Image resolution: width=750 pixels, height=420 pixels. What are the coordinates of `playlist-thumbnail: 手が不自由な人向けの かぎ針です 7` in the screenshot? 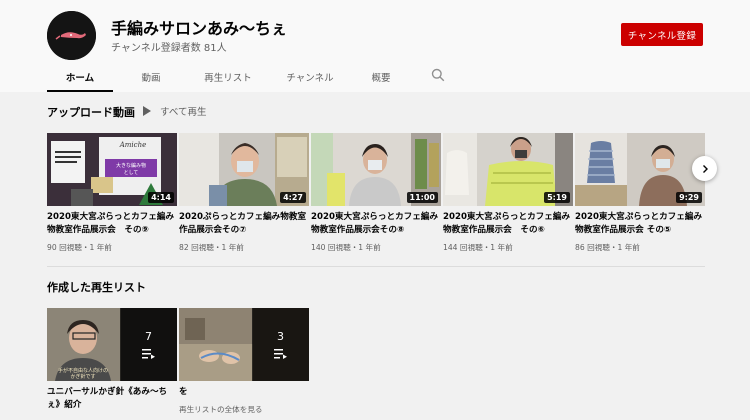 It's located at (112, 344).